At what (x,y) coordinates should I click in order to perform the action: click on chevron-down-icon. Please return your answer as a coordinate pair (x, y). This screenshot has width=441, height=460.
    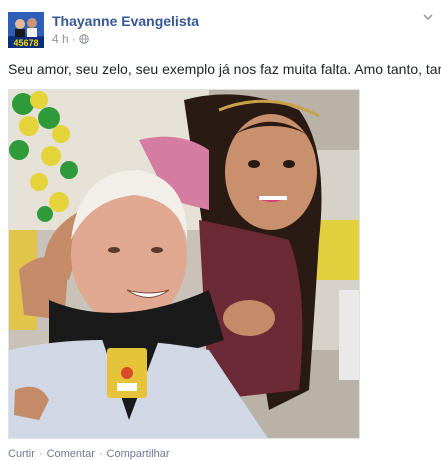
    Looking at the image, I should click on (428, 16).